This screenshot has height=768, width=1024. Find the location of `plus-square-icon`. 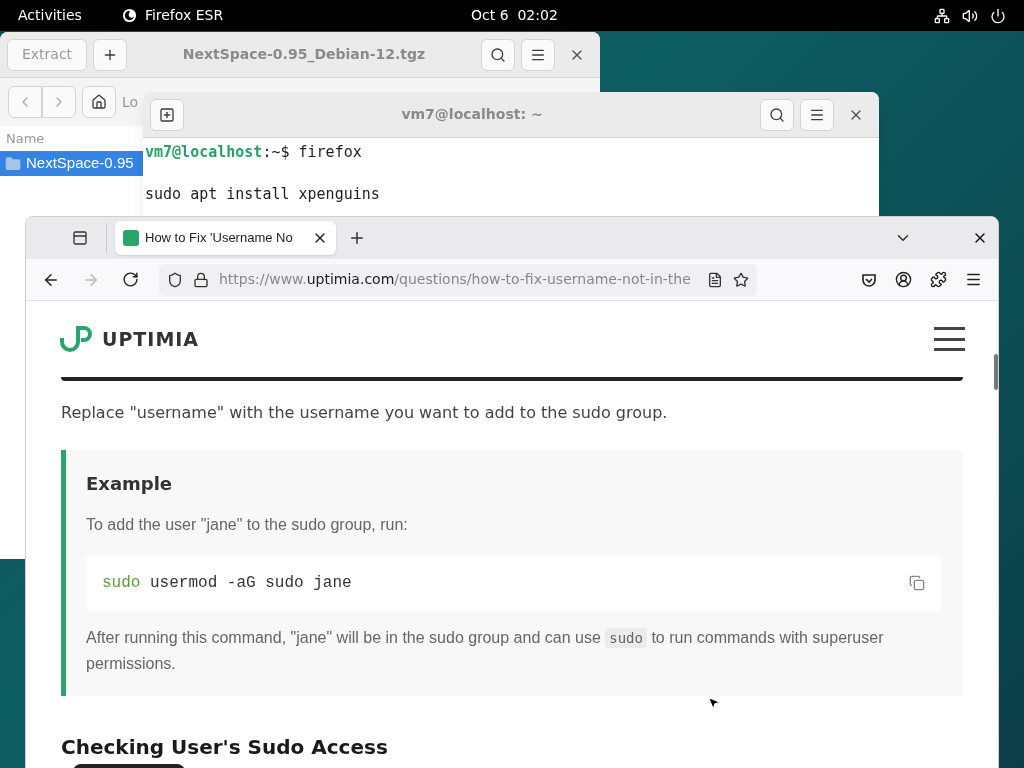

plus-square-icon is located at coordinates (167, 114).